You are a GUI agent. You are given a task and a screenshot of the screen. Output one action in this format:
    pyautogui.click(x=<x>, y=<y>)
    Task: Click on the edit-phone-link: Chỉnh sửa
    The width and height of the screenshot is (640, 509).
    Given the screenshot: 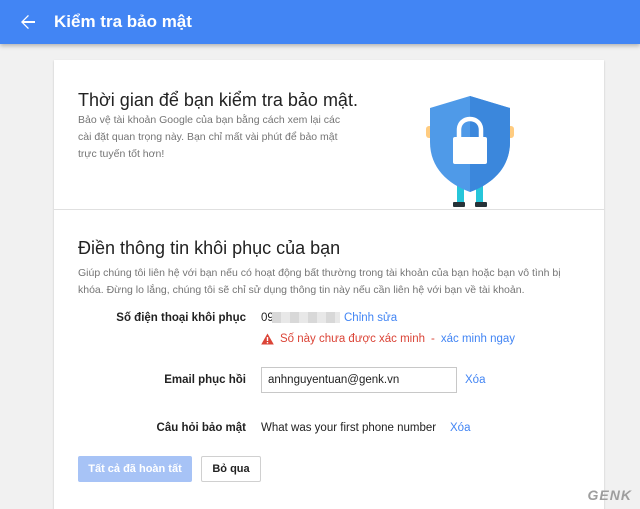 What is the action you would take?
    pyautogui.click(x=370, y=318)
    